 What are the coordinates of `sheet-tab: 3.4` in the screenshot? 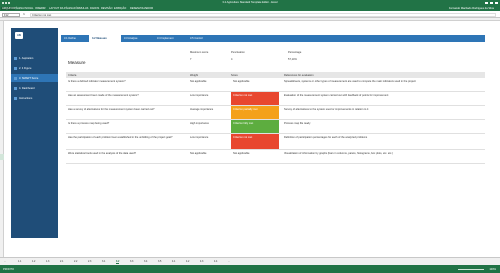 It's located at (145, 261).